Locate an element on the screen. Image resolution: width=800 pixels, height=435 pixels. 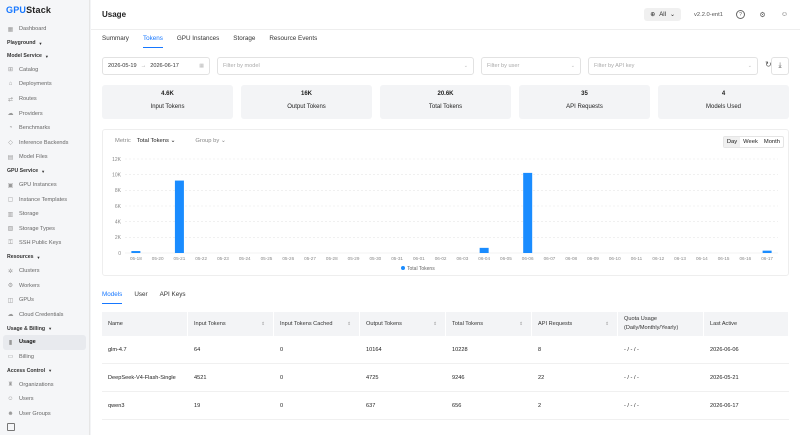
sidebar-item-inference-backends: ◇ Inference Backends is located at coordinates (44, 143).